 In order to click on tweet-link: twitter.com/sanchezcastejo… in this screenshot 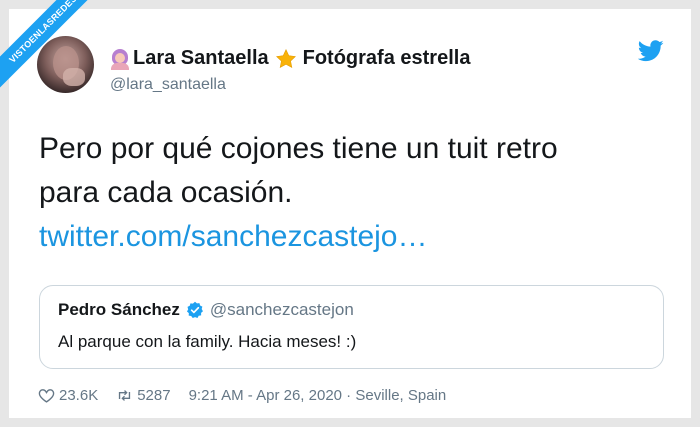, I will do `click(349, 237)`.